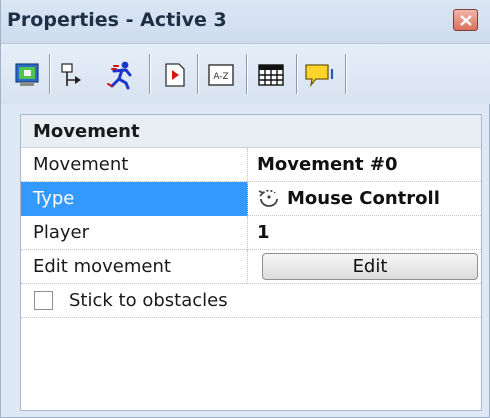 Image resolution: width=490 pixels, height=418 pixels. I want to click on property-value-type-text: Mouse Controll, so click(363, 198).